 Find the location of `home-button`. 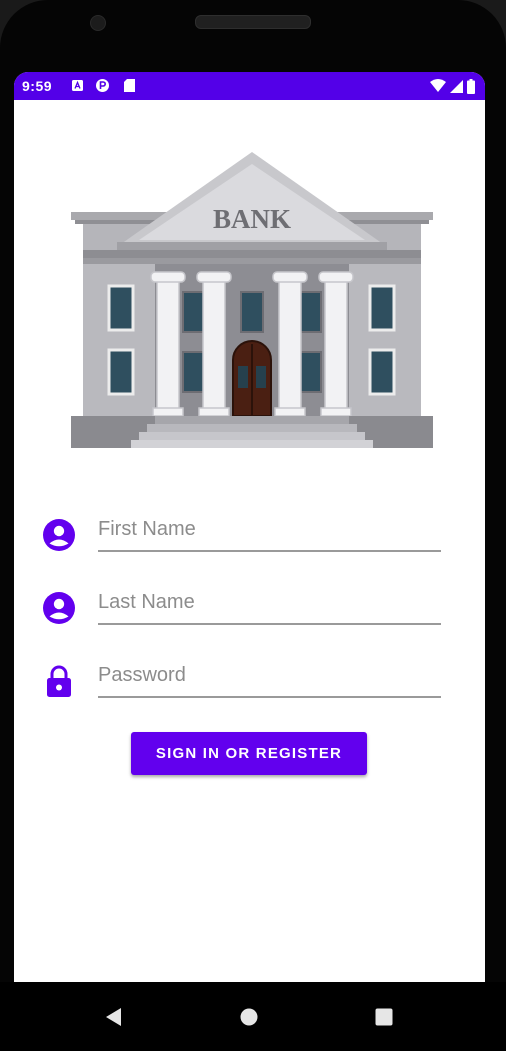

home-button is located at coordinates (249, 1017).